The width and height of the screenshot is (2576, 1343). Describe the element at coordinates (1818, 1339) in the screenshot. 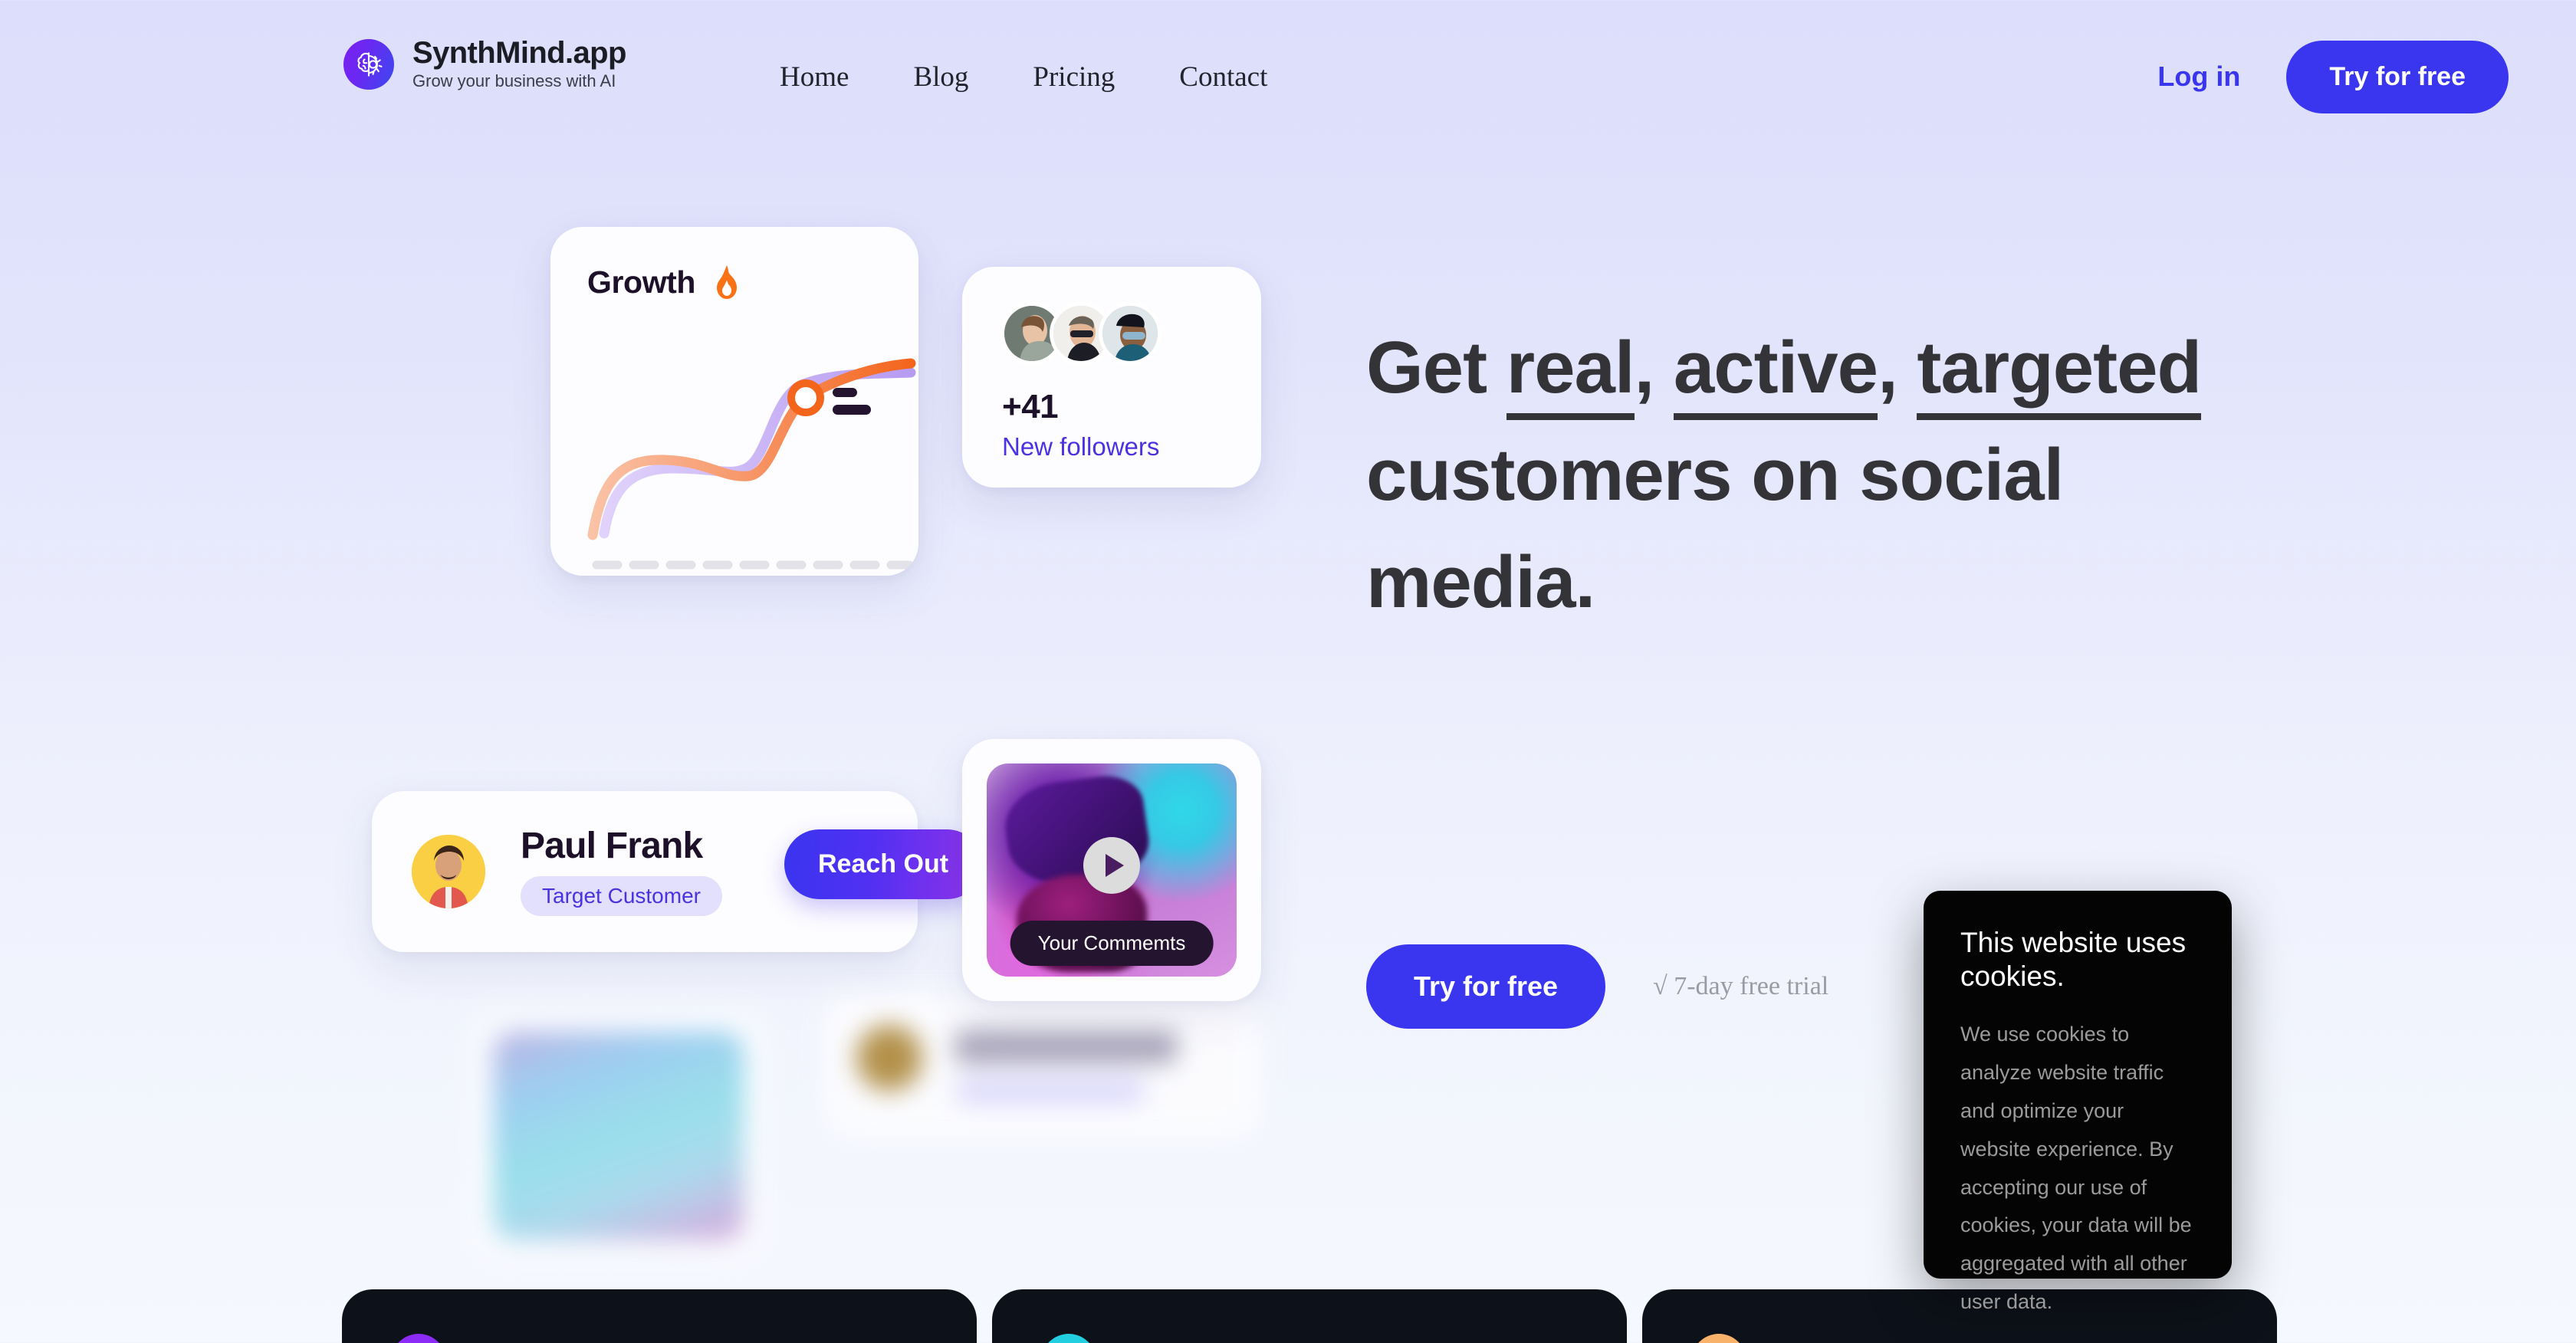

I see `stat-value: 24/7` at that location.